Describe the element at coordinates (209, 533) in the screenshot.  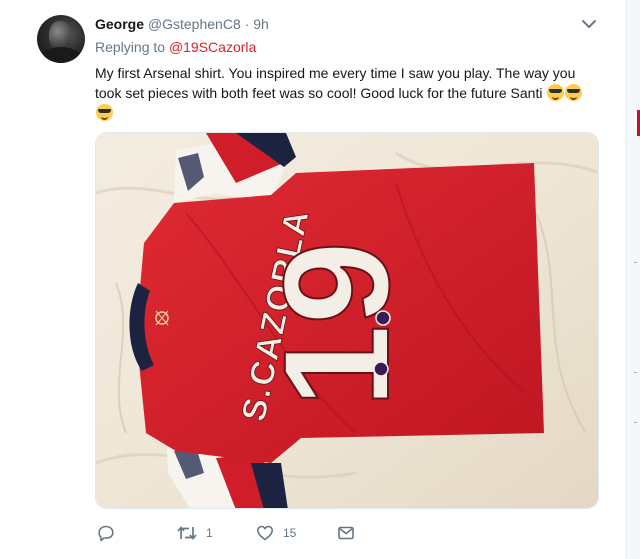
I see `retweet-count: 1` at that location.